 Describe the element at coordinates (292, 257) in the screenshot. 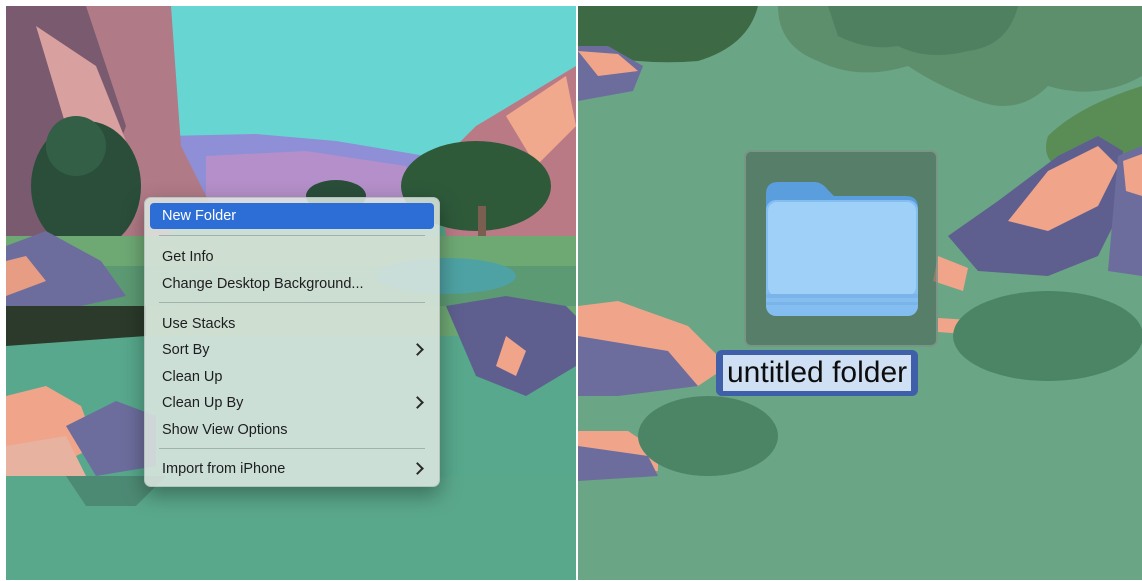

I see `menu-item-get-info: Get Info` at that location.